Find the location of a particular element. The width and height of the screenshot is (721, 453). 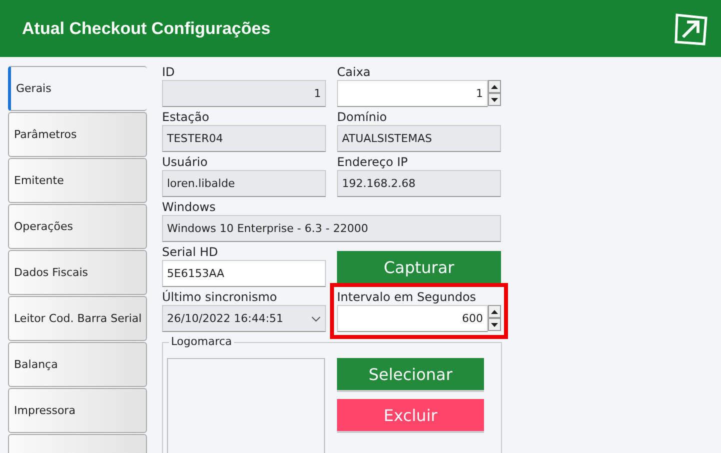

tab: Operações is located at coordinates (77, 226).